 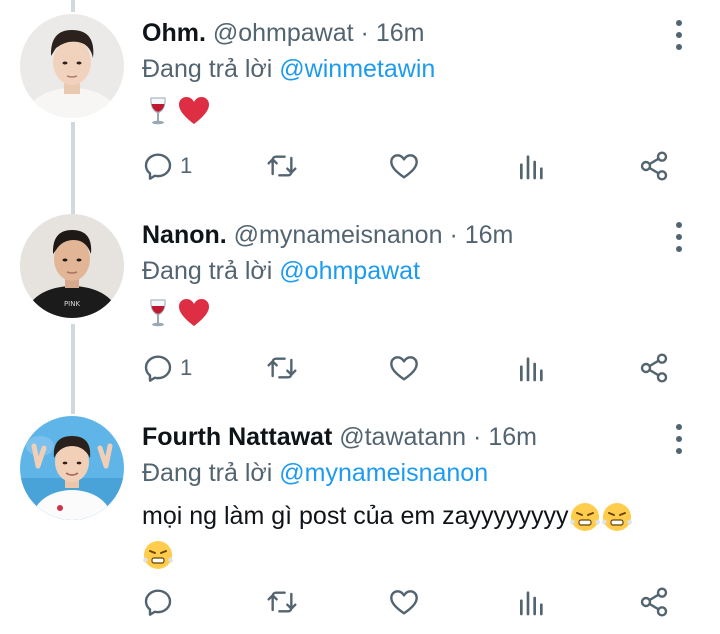 What do you see at coordinates (357, 69) in the screenshot?
I see `mention-link: @winmetawin` at bounding box center [357, 69].